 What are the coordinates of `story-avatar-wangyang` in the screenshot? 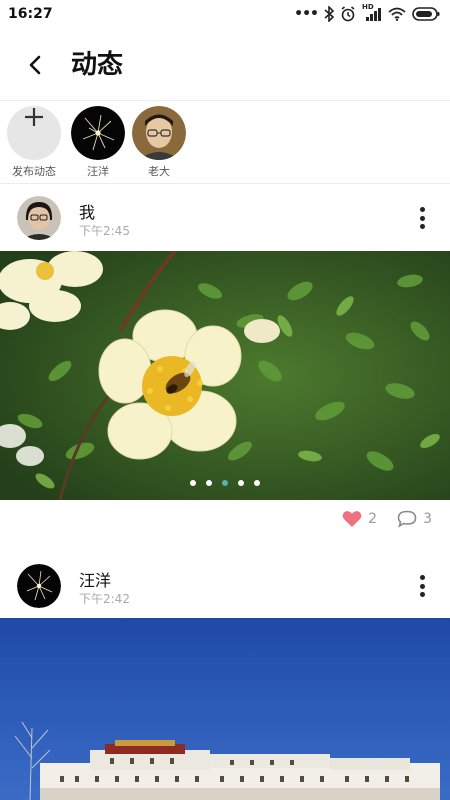 It's located at (98, 133).